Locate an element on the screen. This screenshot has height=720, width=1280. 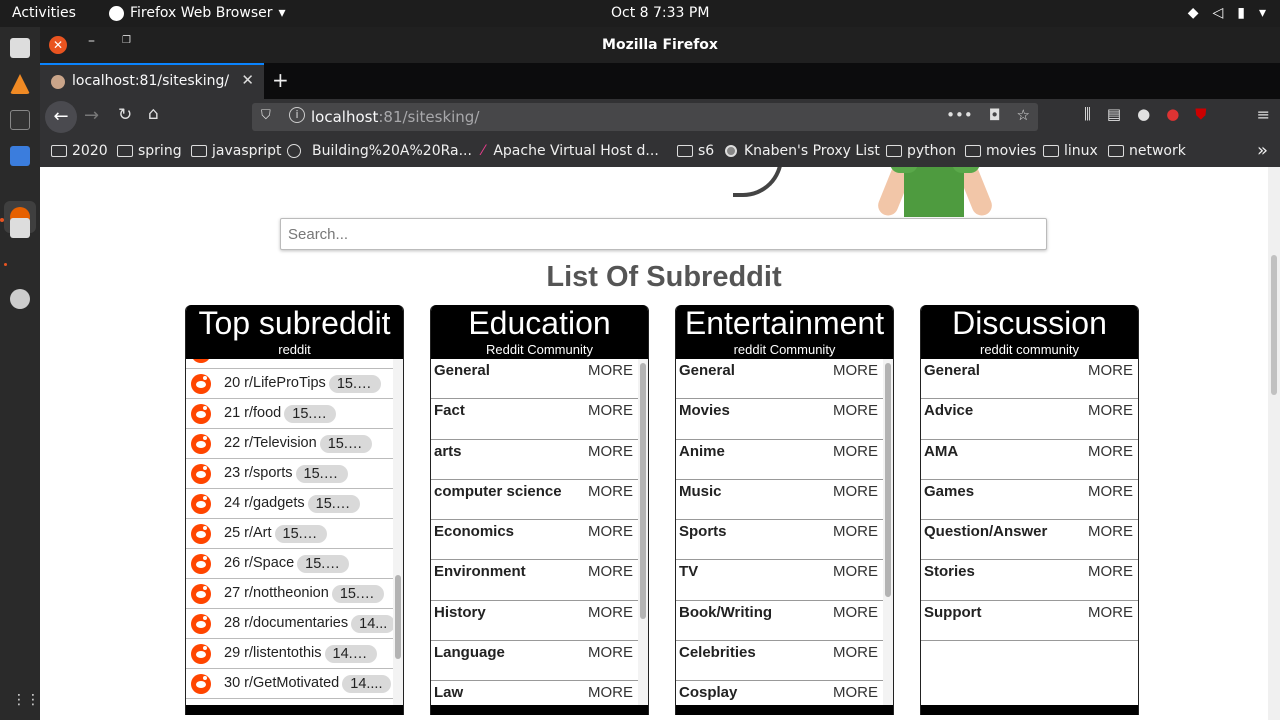
list-item: Law MORE is located at coordinates (534, 693).